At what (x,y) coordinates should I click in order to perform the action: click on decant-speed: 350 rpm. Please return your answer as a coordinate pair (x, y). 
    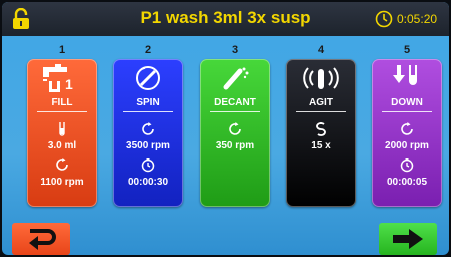
    Looking at the image, I should click on (235, 145).